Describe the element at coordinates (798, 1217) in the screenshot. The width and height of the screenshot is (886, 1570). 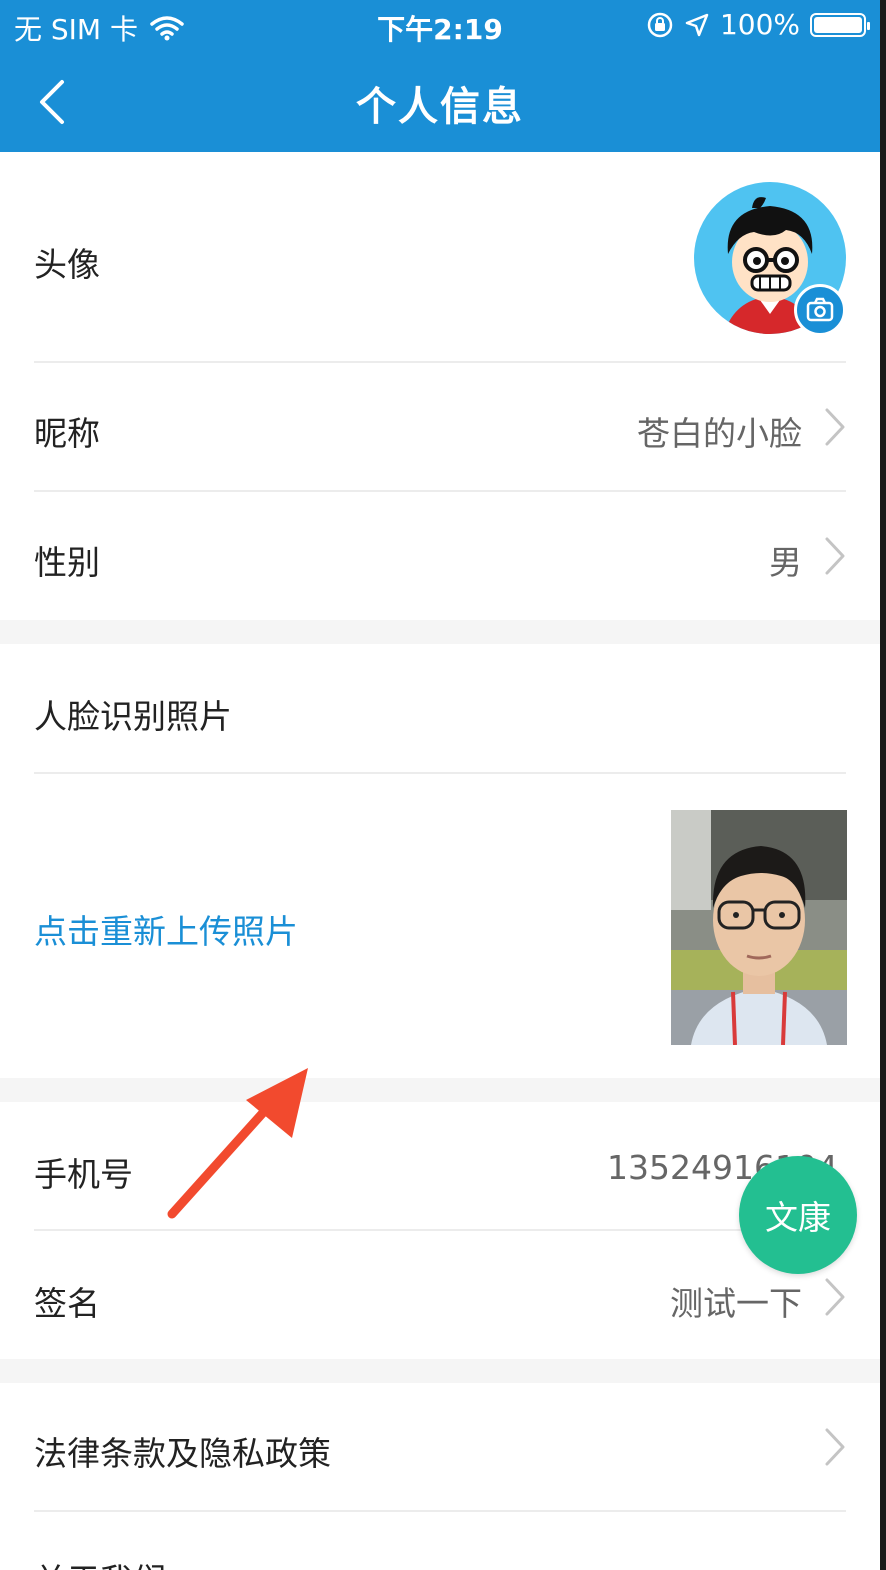
I see `fab-label: 文康` at that location.